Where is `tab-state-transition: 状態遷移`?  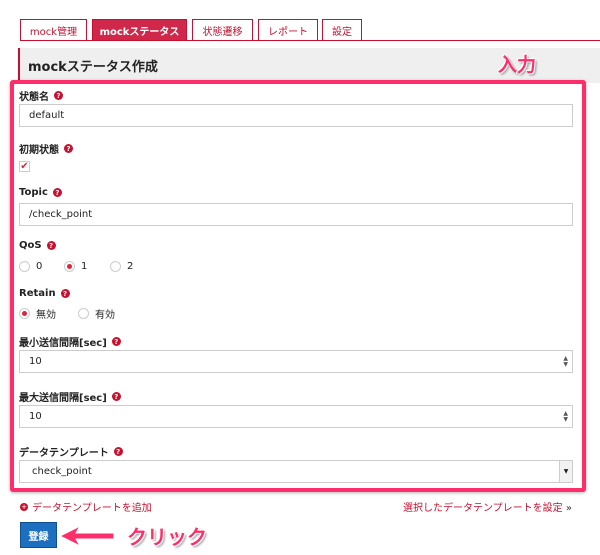 tab-state-transition: 状態遷移 is located at coordinates (222, 29).